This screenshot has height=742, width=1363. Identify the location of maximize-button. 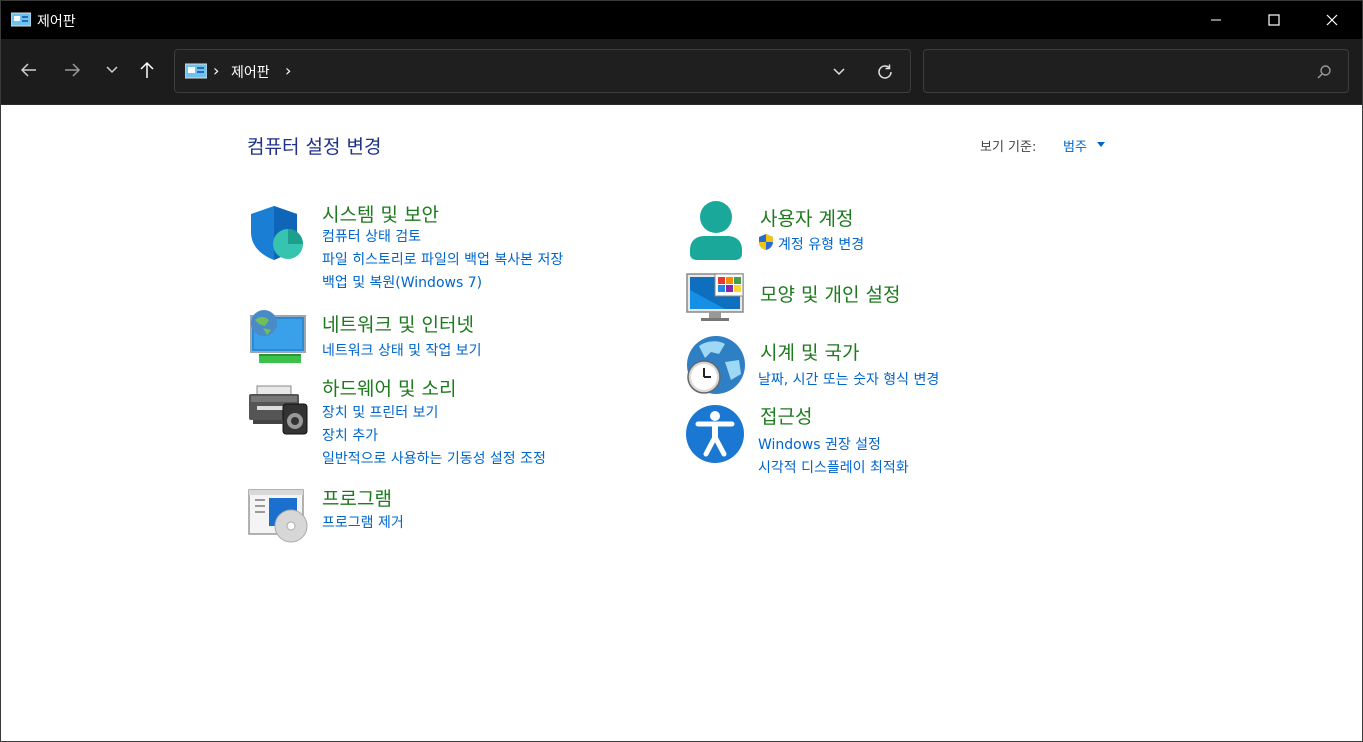
(1274, 20).